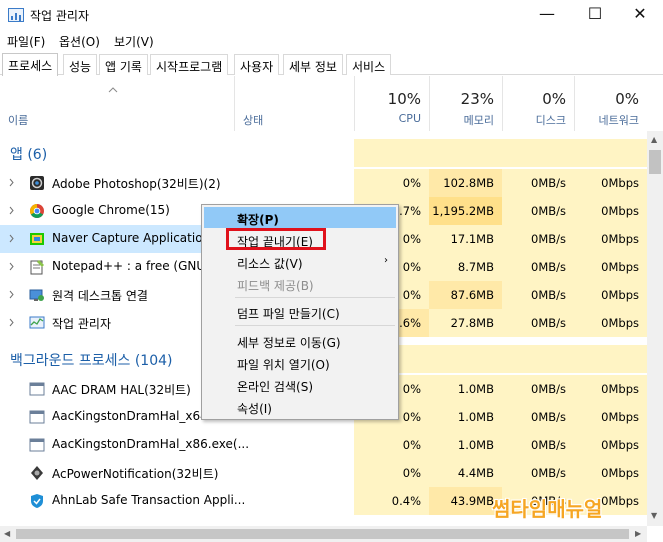 The height and width of the screenshot is (542, 663). Describe the element at coordinates (654, 515) in the screenshot. I see `scroll-down-icon: ▼` at that location.